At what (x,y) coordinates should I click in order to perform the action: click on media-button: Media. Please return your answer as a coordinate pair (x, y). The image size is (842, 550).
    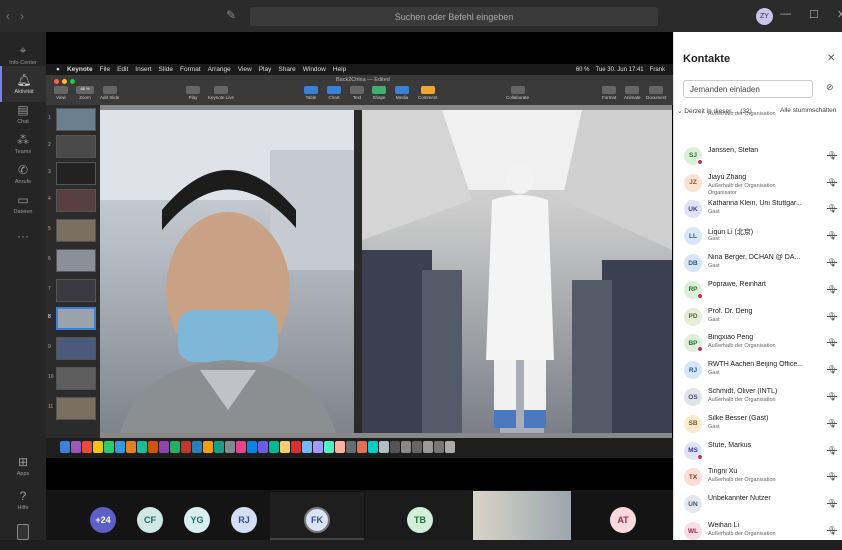
    Looking at the image, I should click on (402, 93).